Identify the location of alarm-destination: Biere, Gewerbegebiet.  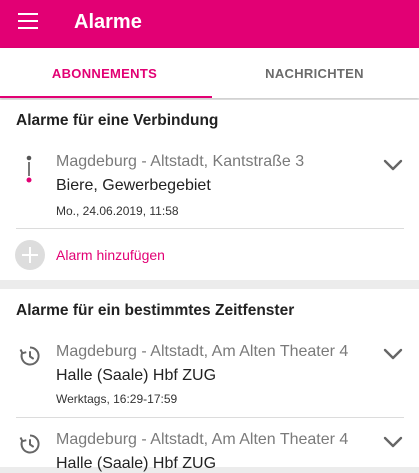
(133, 185).